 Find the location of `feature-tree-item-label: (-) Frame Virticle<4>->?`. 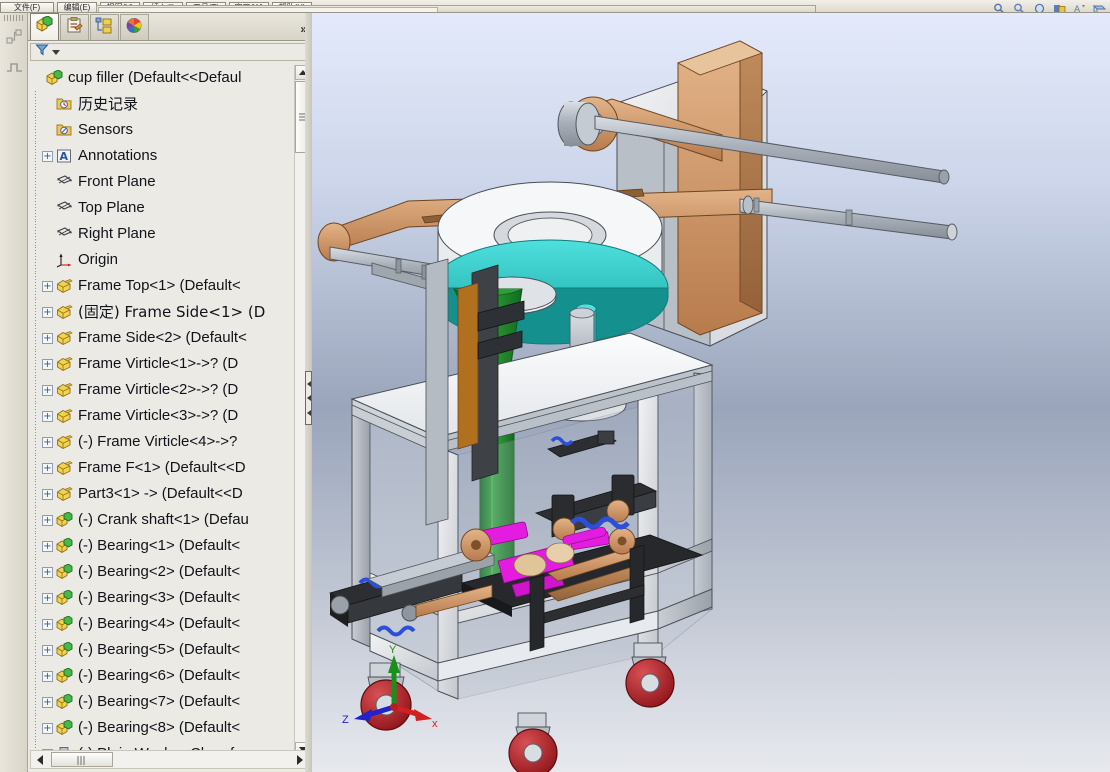

feature-tree-item-label: (-) Frame Virticle<4>->? is located at coordinates (158, 441).